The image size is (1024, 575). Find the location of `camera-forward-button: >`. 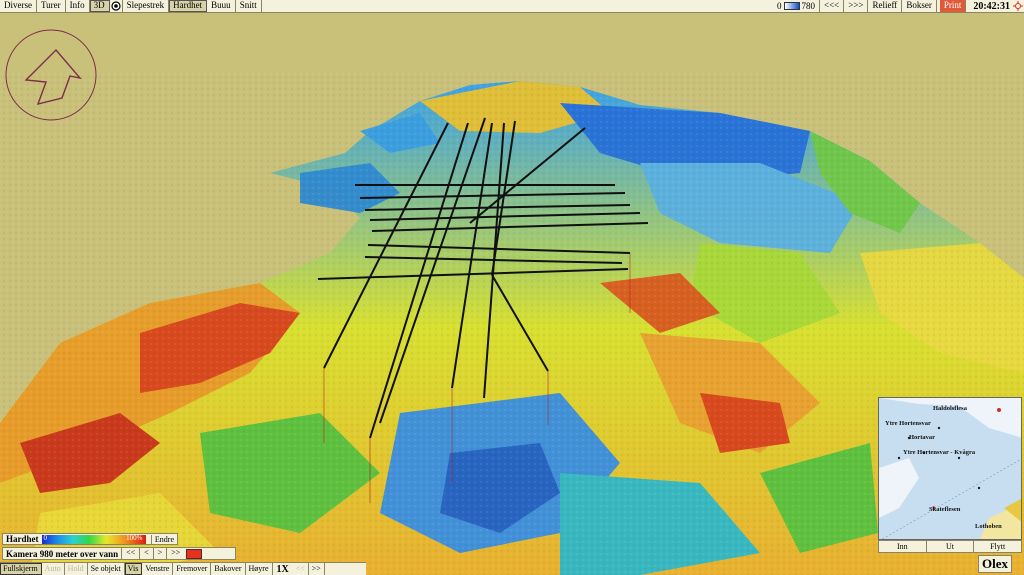

camera-forward-button: > is located at coordinates (159, 553).